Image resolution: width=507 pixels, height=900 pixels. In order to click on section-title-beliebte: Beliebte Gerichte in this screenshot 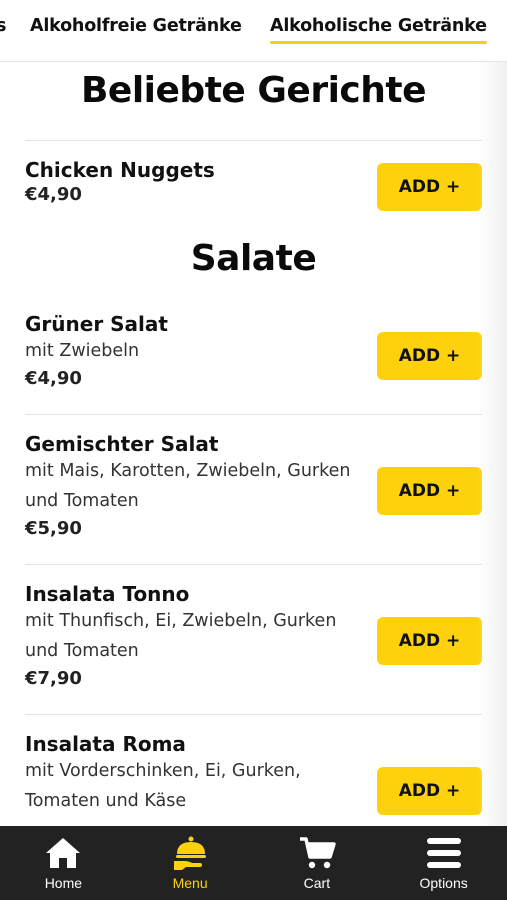, I will do `click(253, 90)`.